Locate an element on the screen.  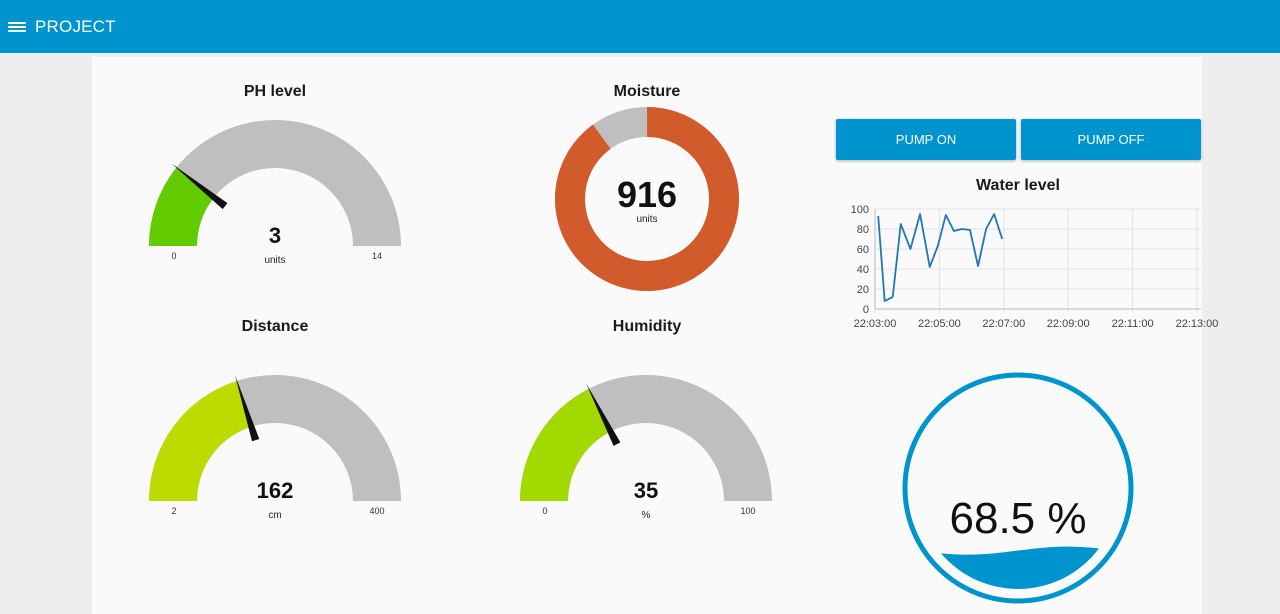
chart-x-tick-label: 22:07:00 is located at coordinates (1003, 324).